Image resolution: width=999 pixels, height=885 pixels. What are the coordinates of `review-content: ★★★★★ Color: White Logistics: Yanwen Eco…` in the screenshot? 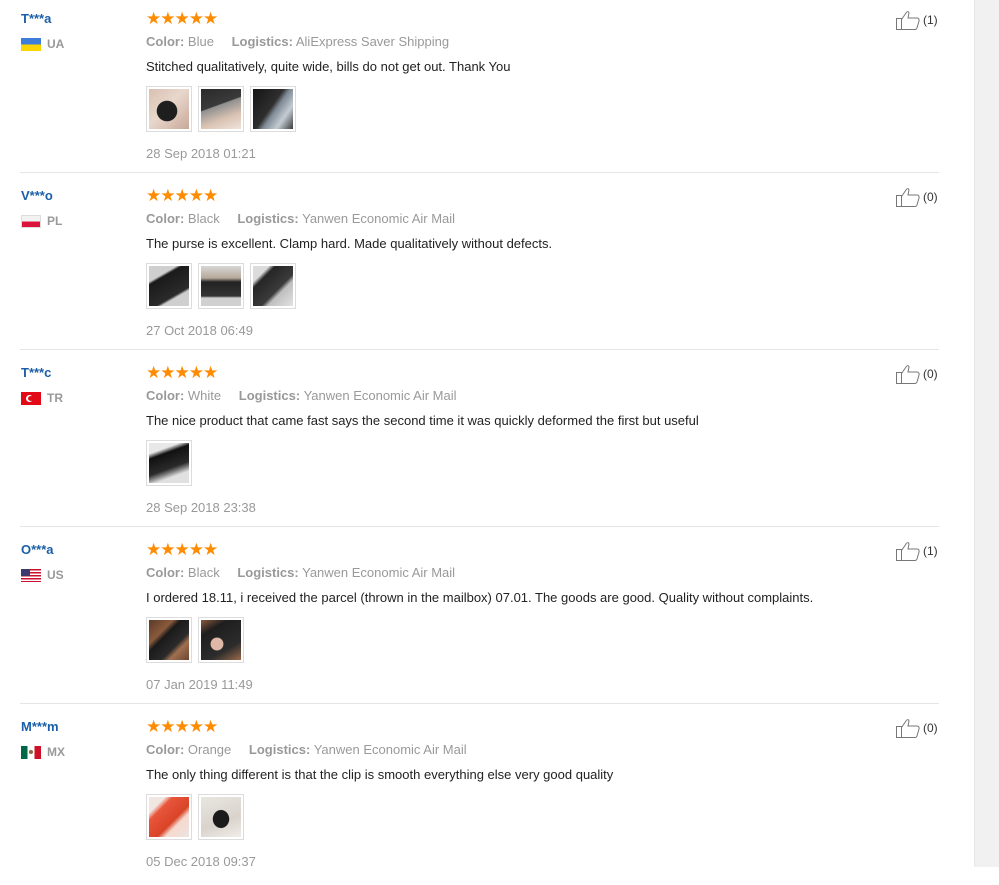 It's located at (422, 440).